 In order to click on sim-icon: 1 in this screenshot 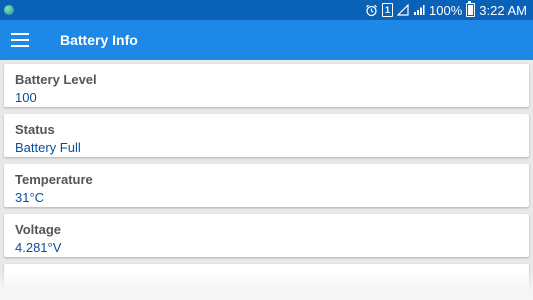, I will do `click(388, 10)`.